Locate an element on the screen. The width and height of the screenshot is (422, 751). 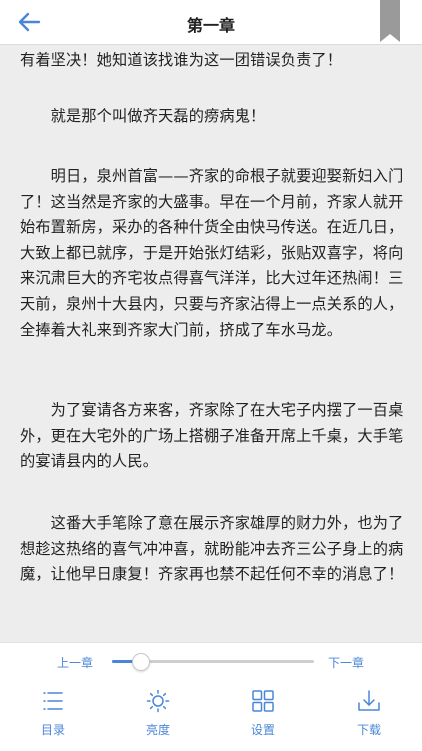
chapter-title: 第一章 is located at coordinates (210, 25).